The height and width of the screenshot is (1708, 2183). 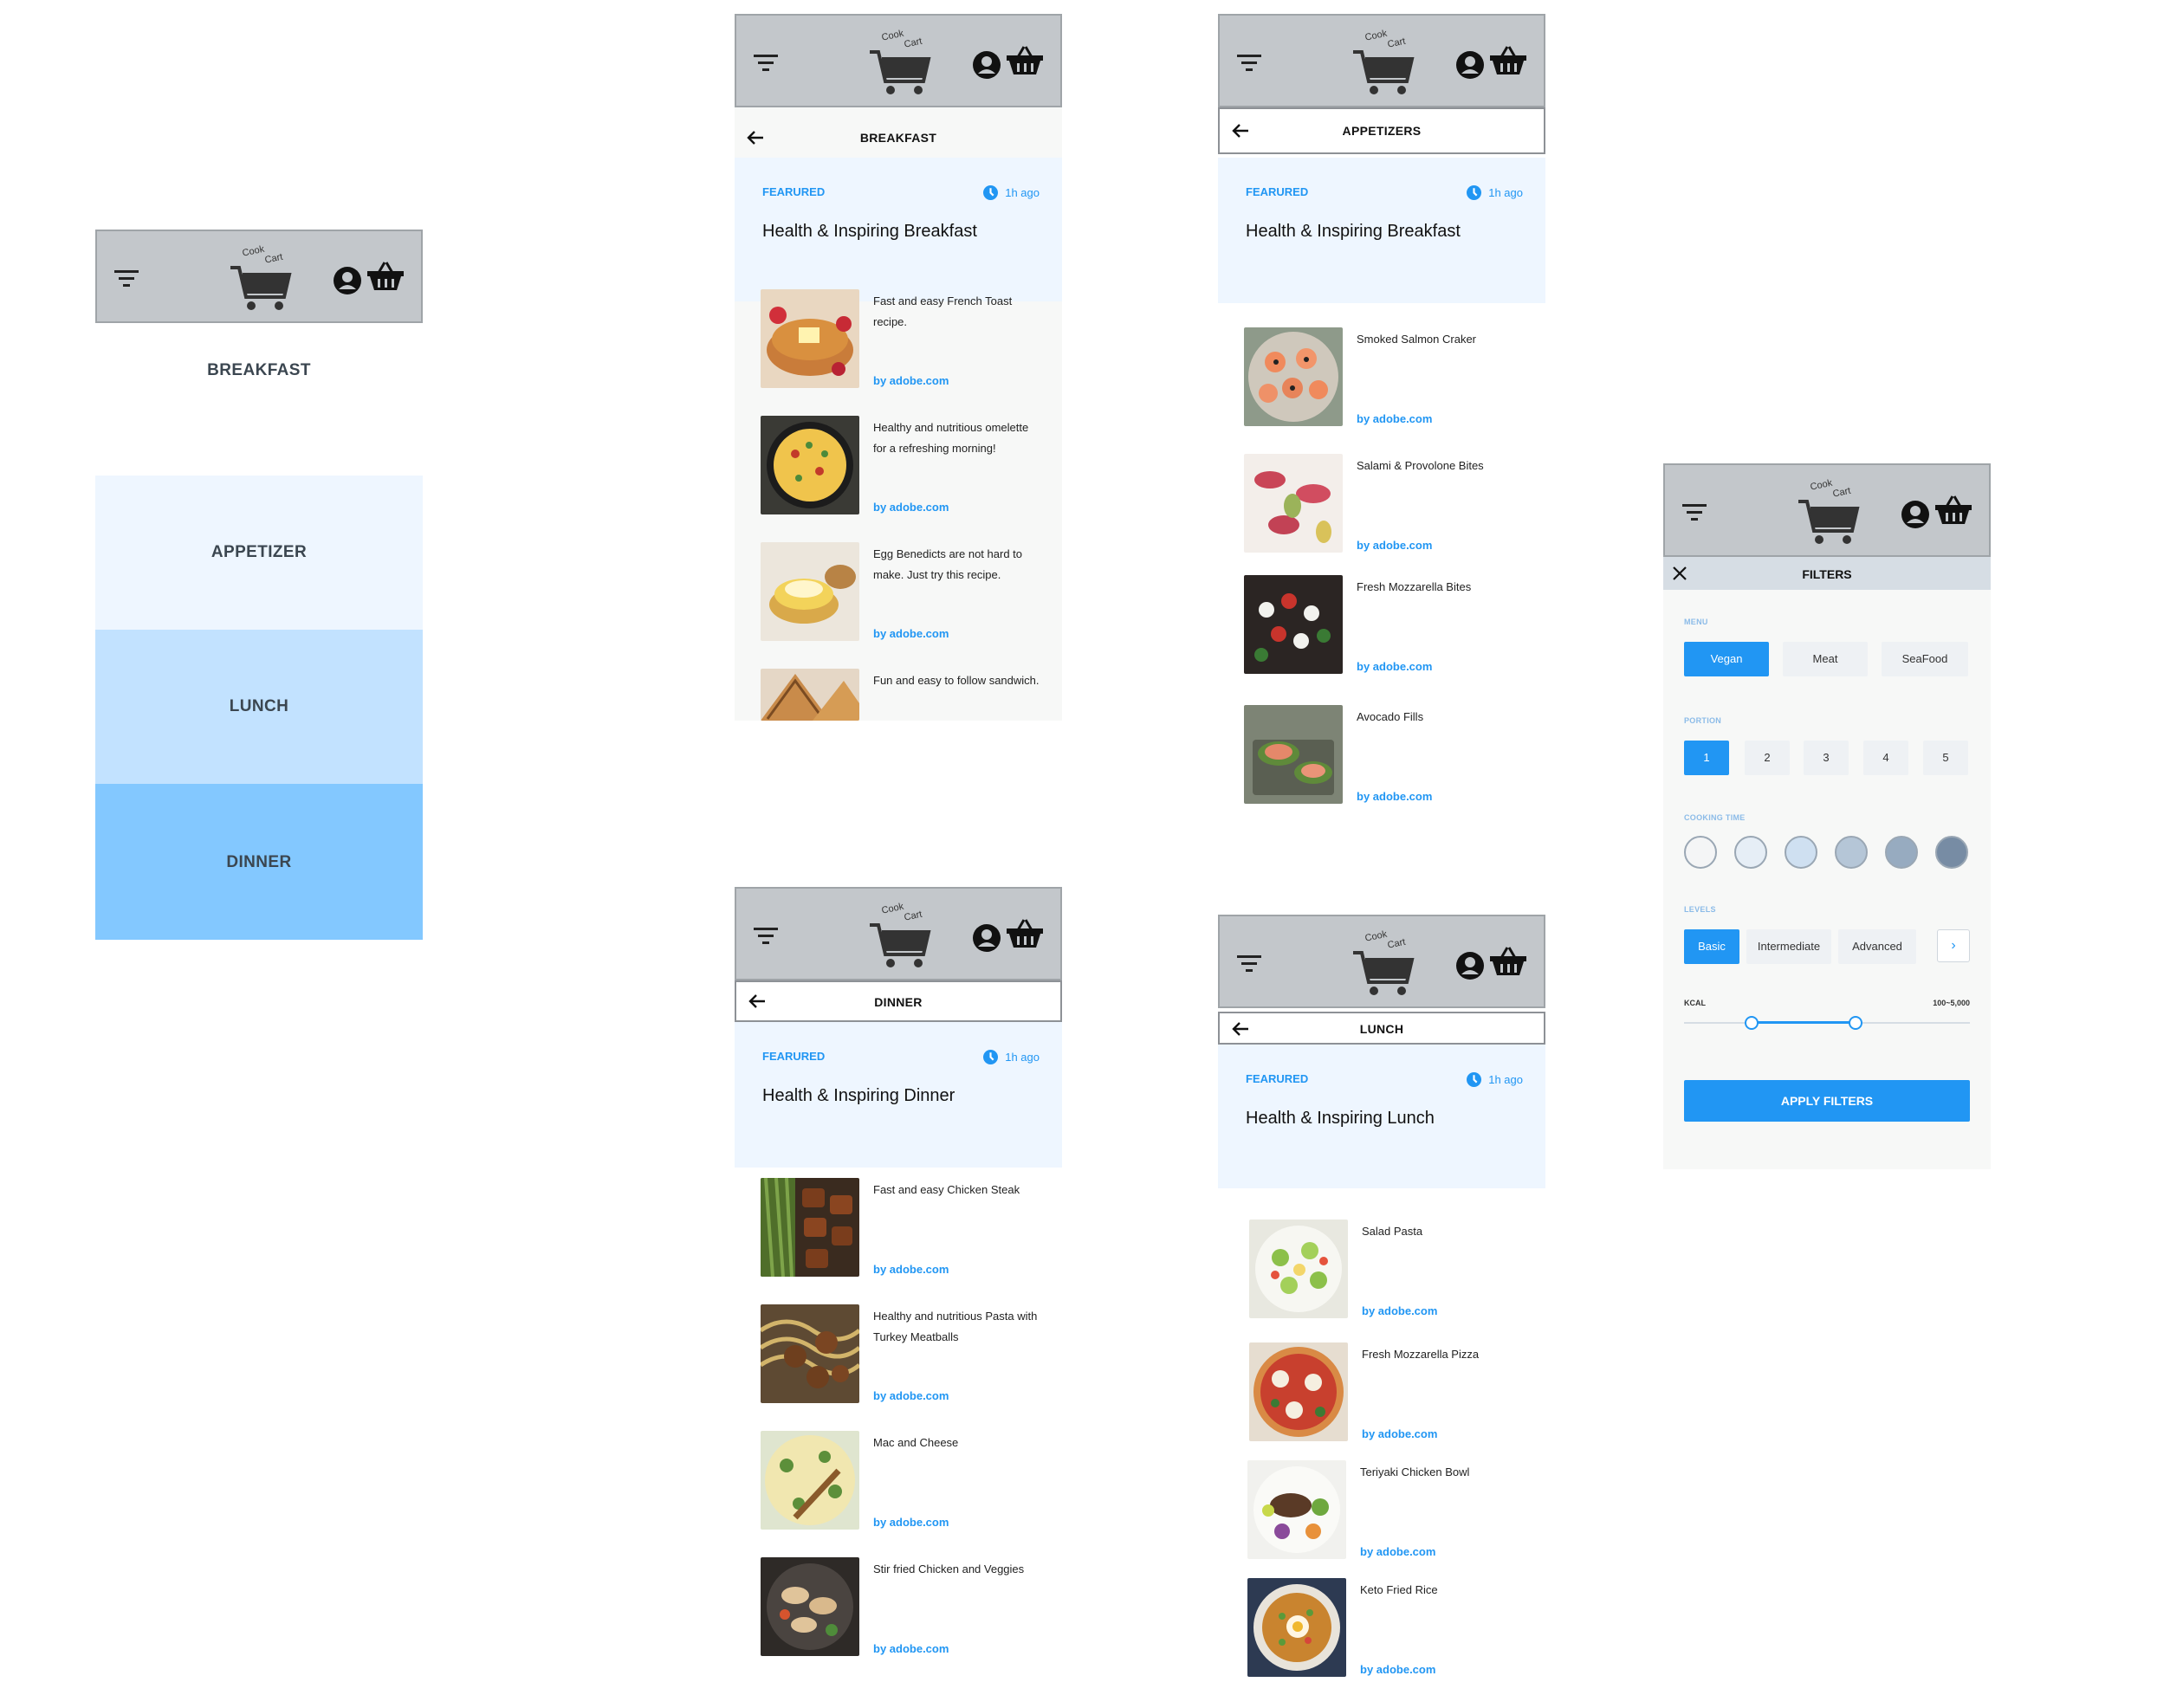 I want to click on kcal-slider-max-handle, so click(x=1855, y=1023).